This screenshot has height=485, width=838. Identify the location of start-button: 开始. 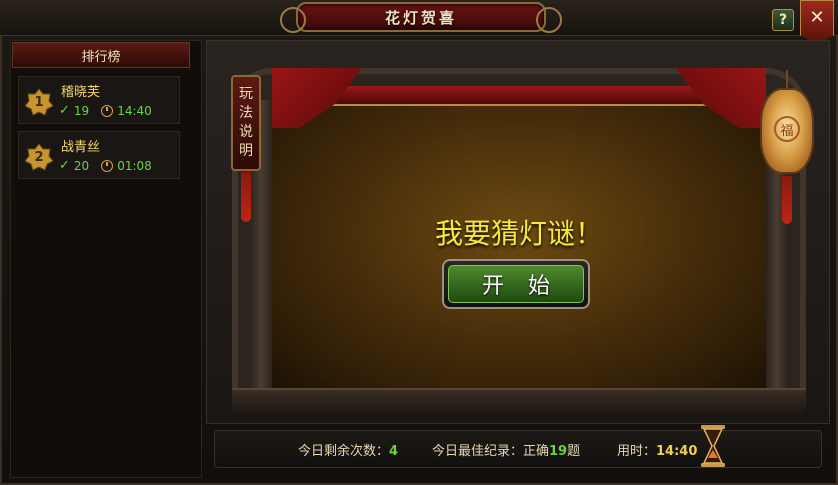
(516, 284).